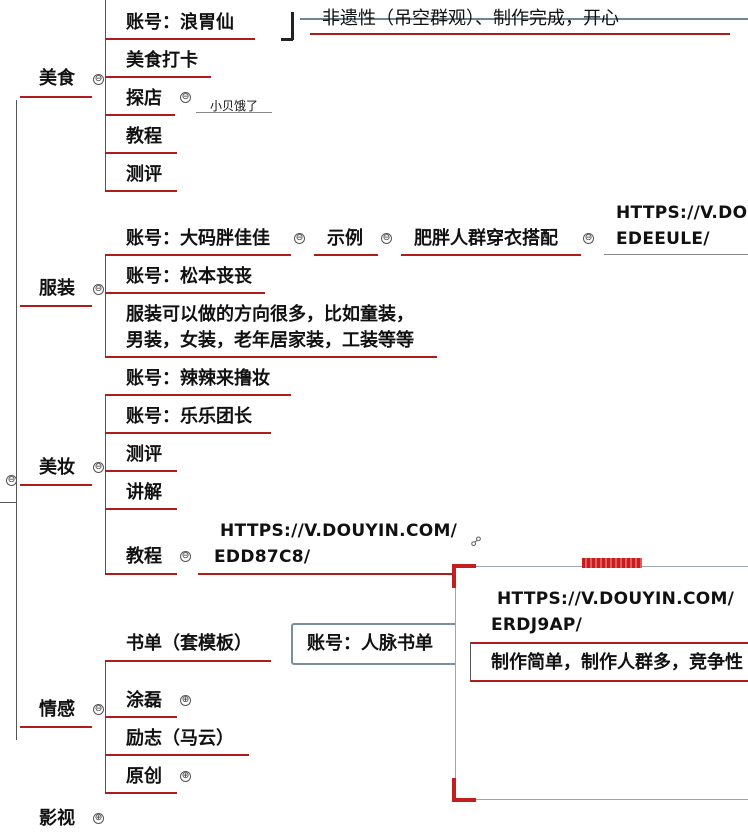 The height and width of the screenshot is (834, 748). What do you see at coordinates (470, 19) in the screenshot?
I see `node-food-top-note: 非遗性（吊空群观）、制作完成，开心` at bounding box center [470, 19].